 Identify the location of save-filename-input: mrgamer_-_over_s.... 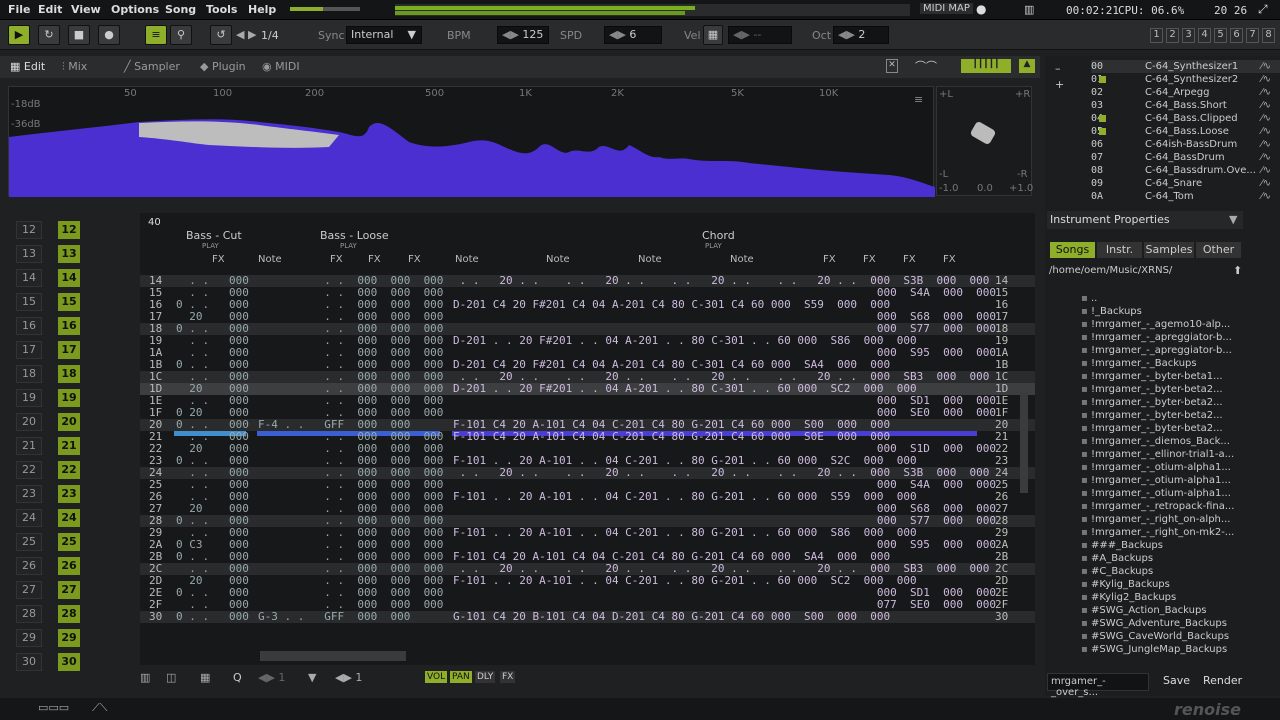
(1098, 685).